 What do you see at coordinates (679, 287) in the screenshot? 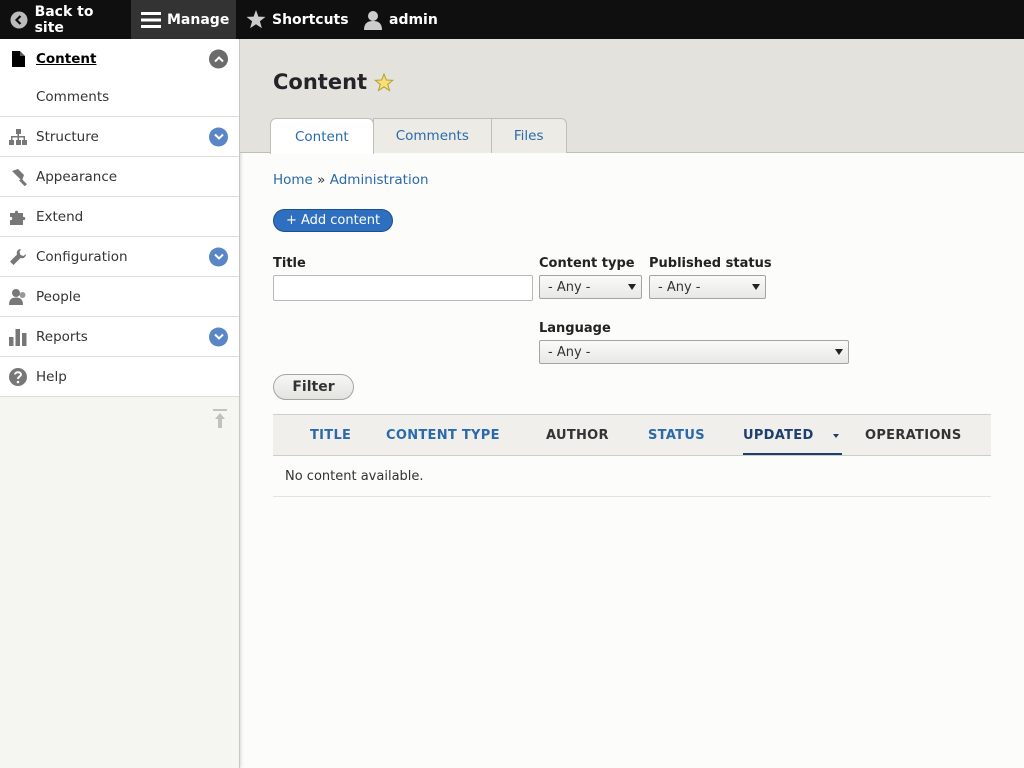
I see `published-status-select-value: - Any -` at bounding box center [679, 287].